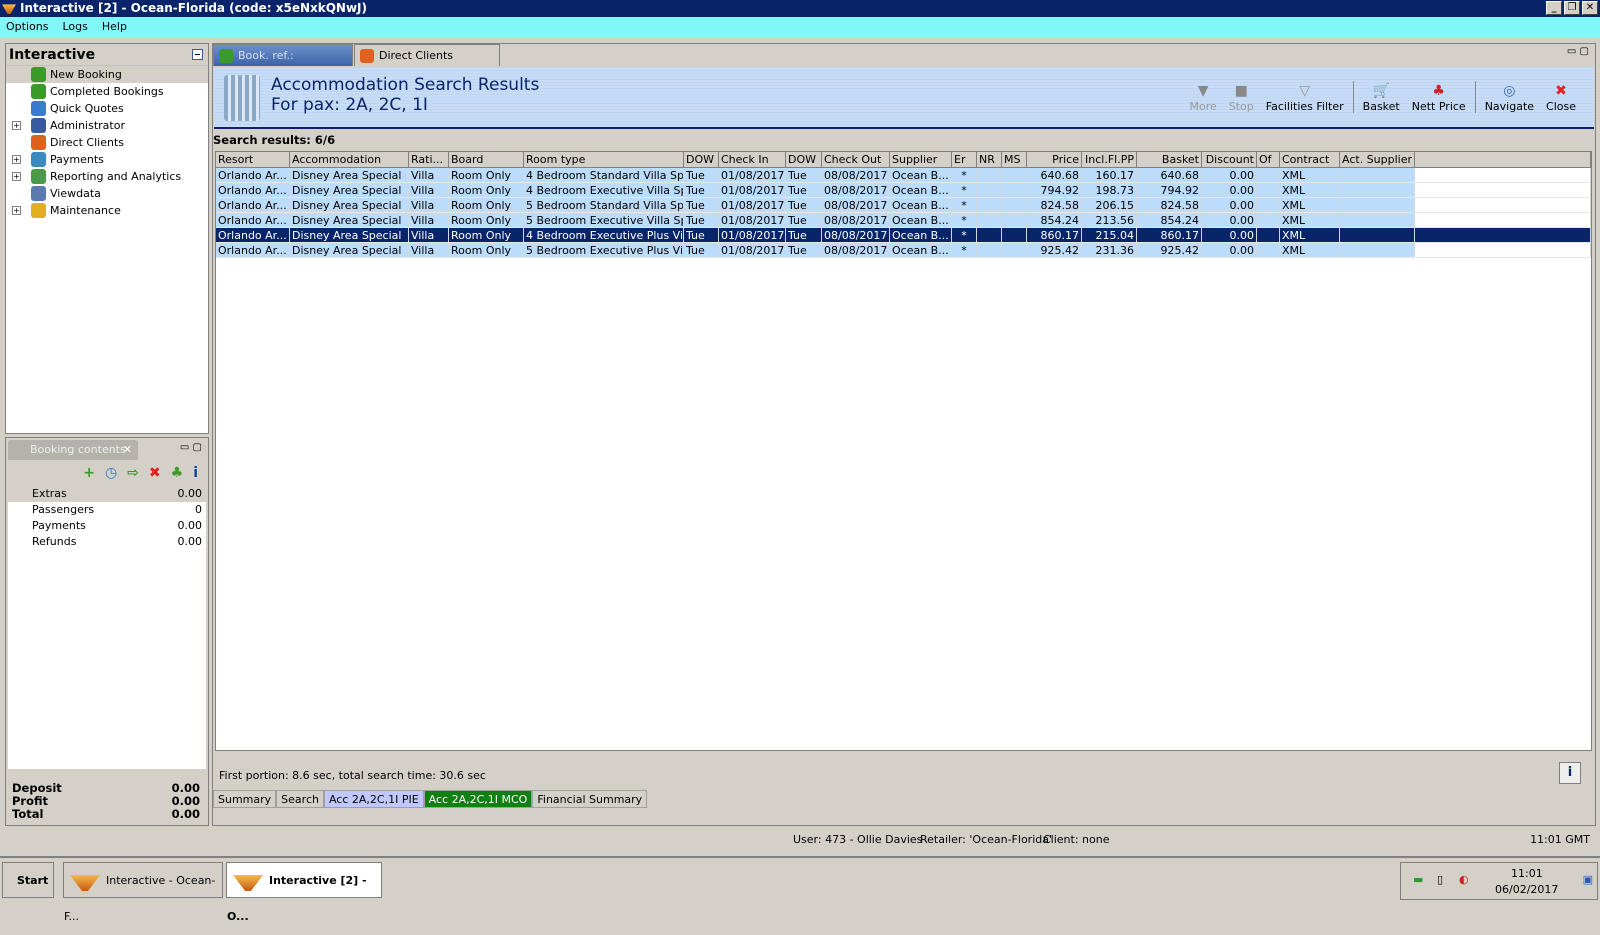 The image size is (1600, 935). I want to click on bottom-tab-financial-summary: Financial Summary, so click(590, 799).